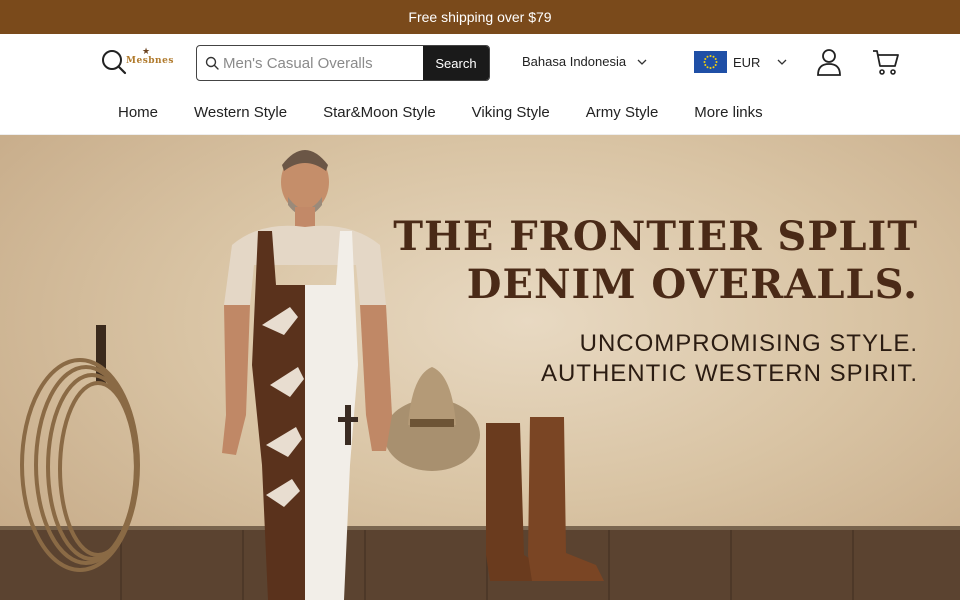 This screenshot has height=600, width=960. Describe the element at coordinates (729, 373) in the screenshot. I see `hero-subheadline-line2: AUTHENTIC WESTERN SPIRIT.` at that location.